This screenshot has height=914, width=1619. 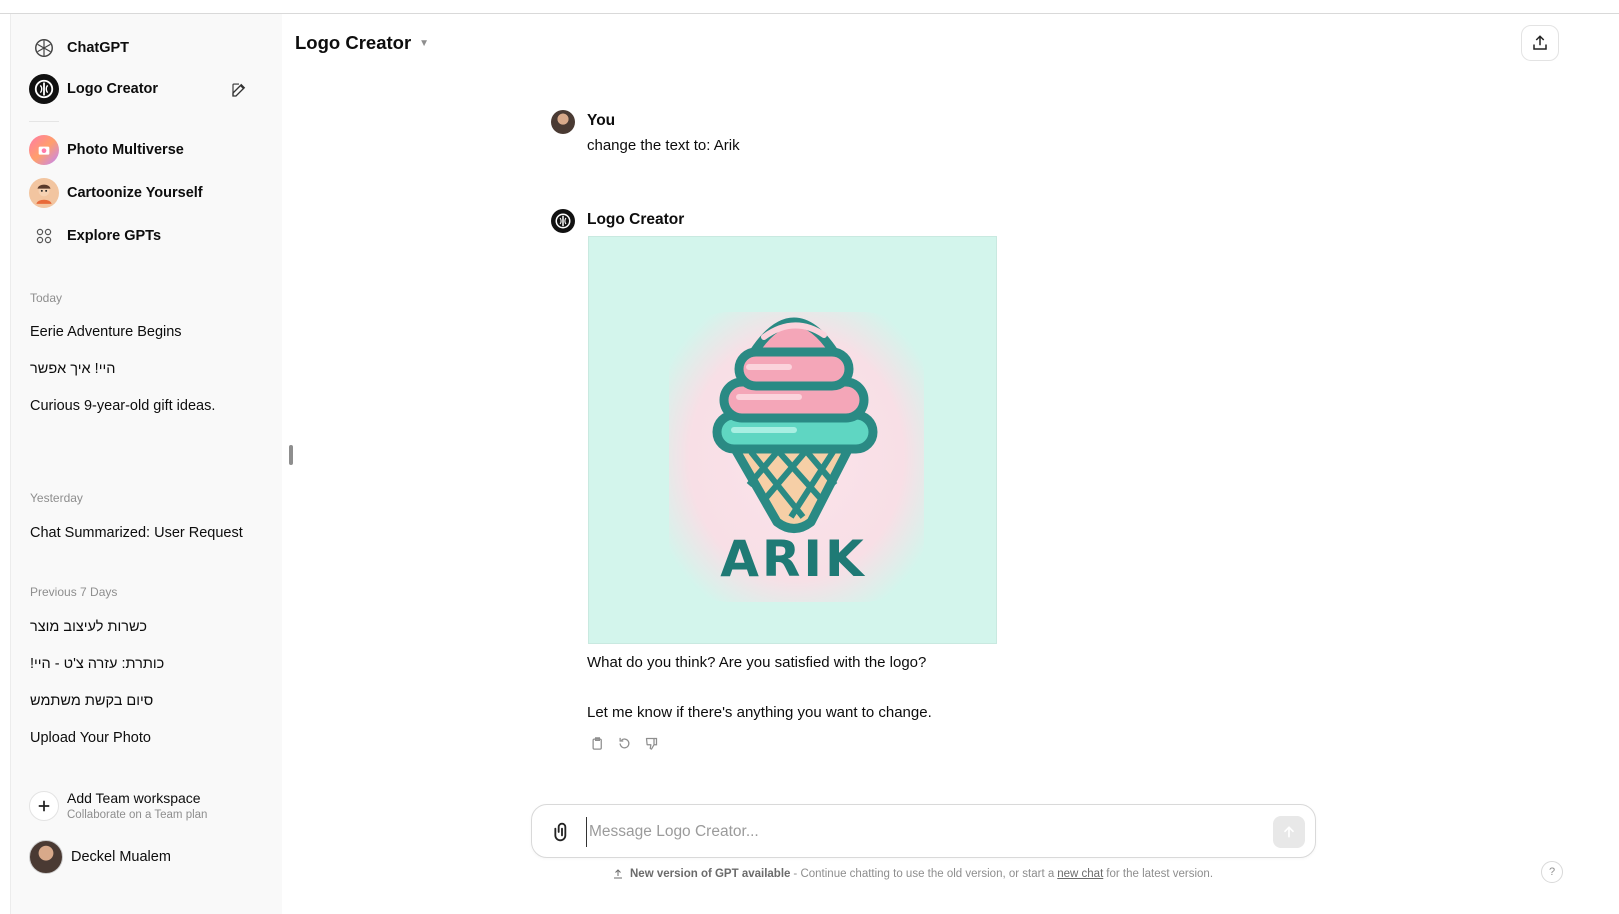 What do you see at coordinates (793, 559) in the screenshot?
I see `logo-text: ARIK` at bounding box center [793, 559].